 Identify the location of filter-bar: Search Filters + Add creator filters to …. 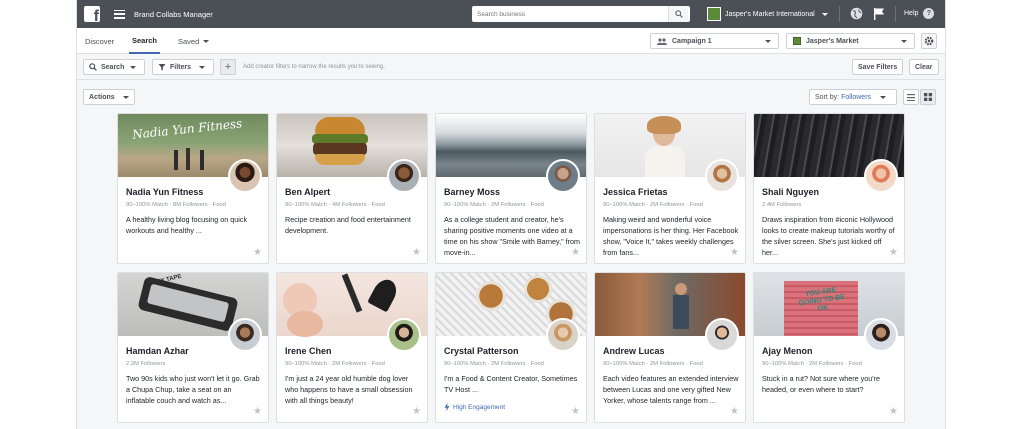
(511, 67).